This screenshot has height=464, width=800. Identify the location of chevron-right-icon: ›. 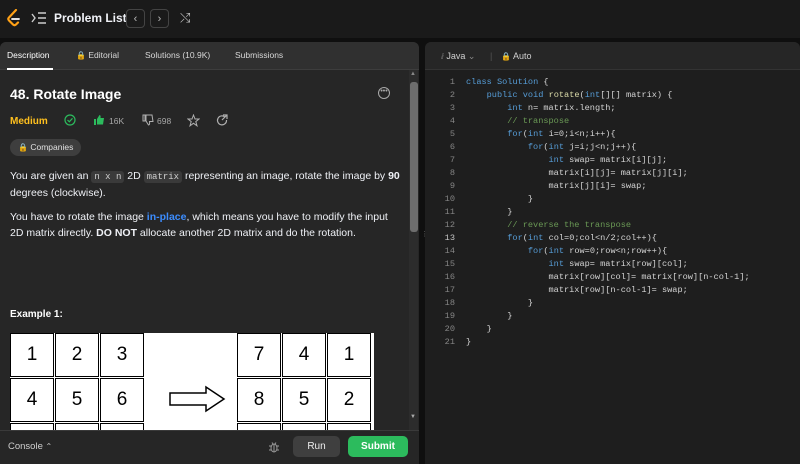
(159, 18).